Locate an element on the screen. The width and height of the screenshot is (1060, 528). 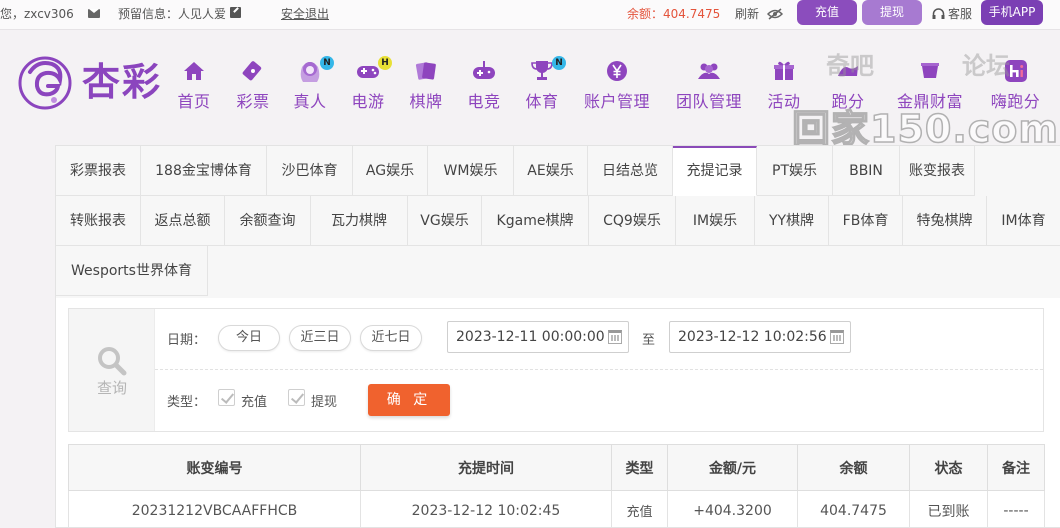
tab-item: 余额查询 is located at coordinates (268, 221).